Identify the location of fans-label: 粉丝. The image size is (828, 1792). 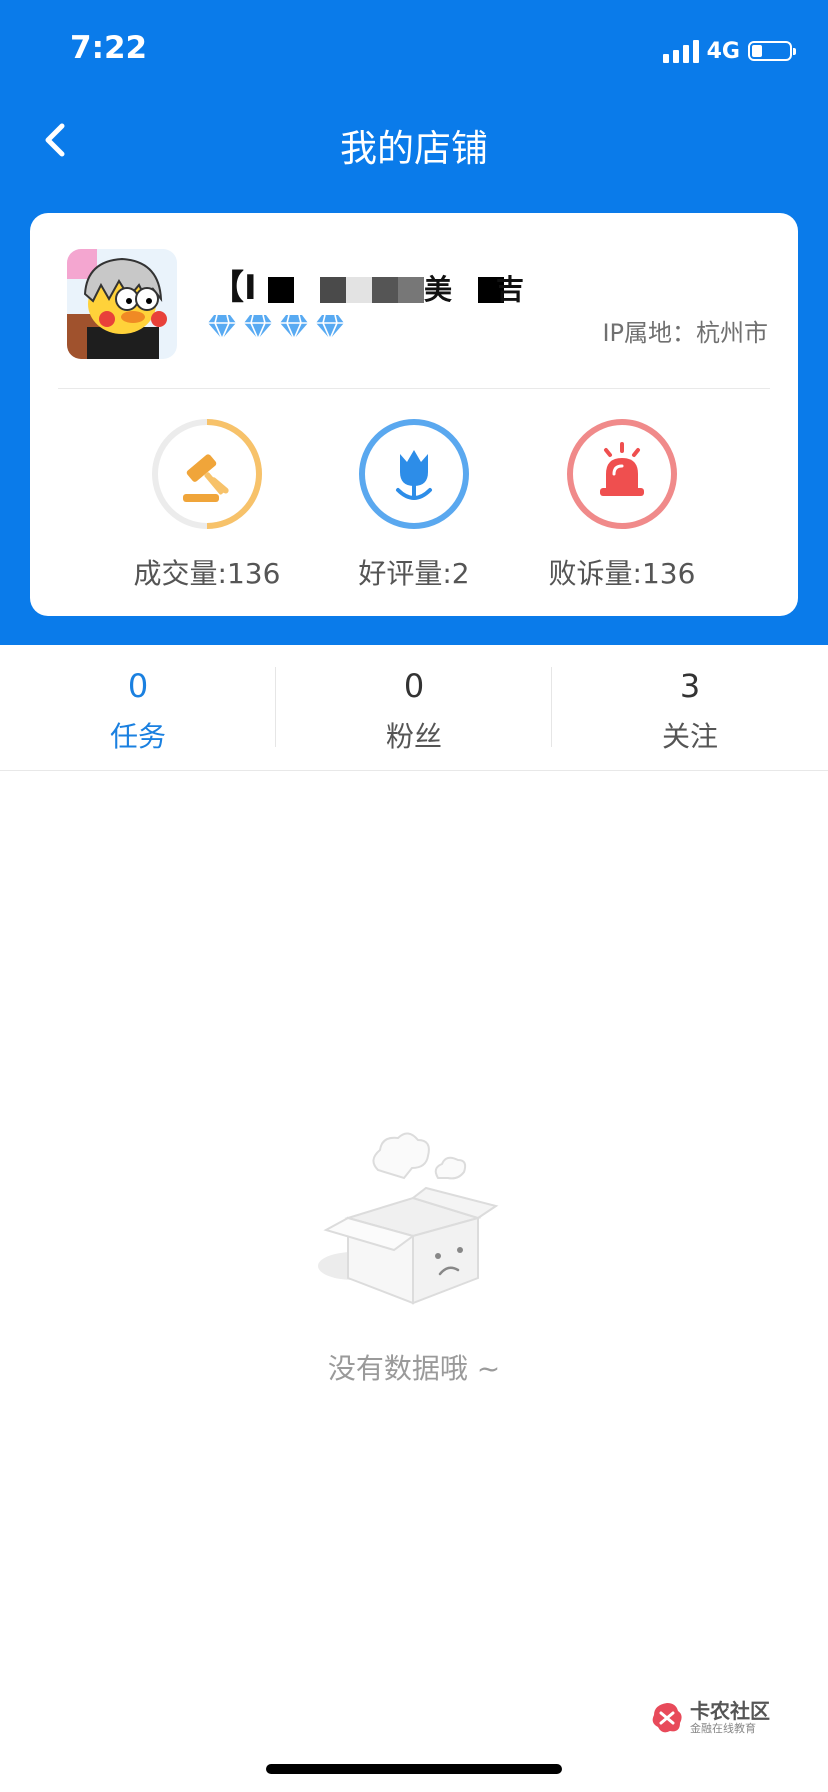
(413, 736).